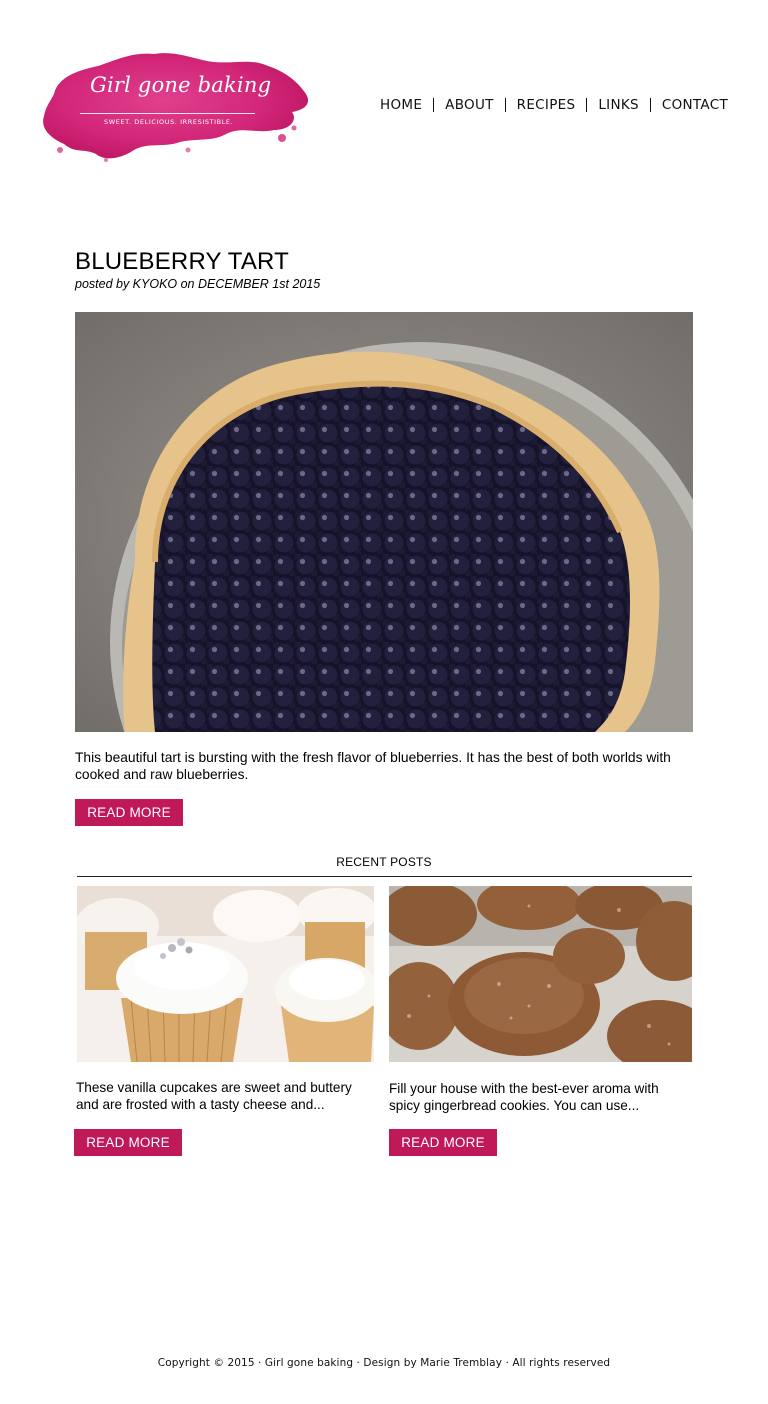  What do you see at coordinates (167, 113) in the screenshot?
I see `logo-divider` at bounding box center [167, 113].